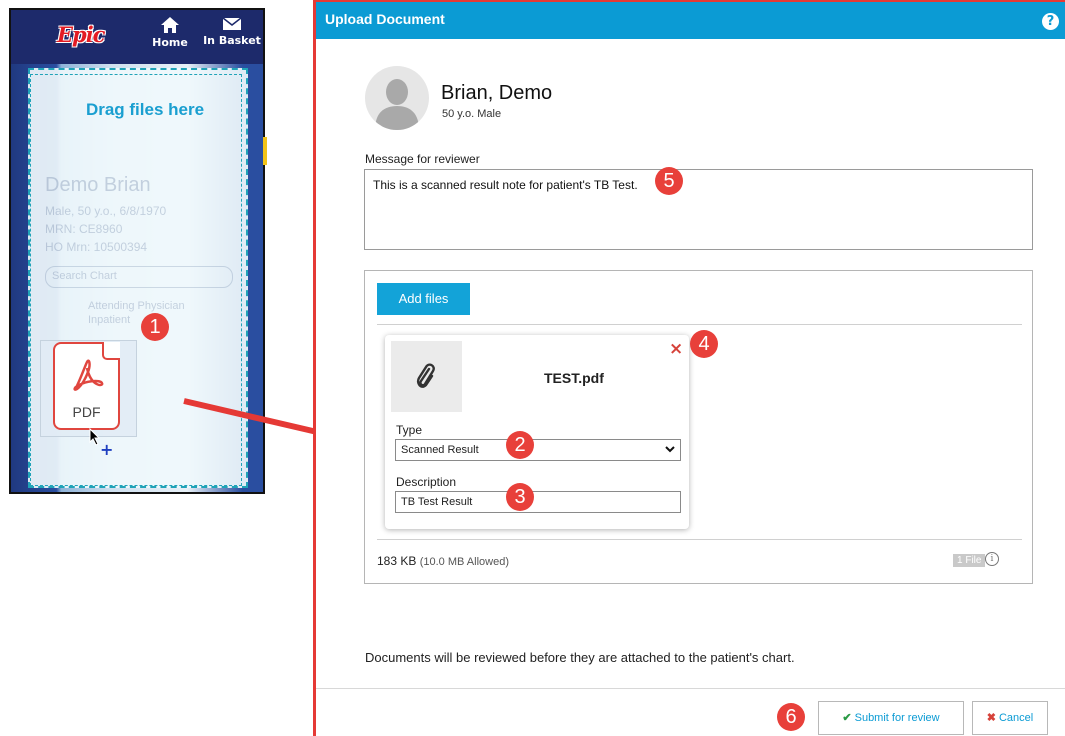  Describe the element at coordinates (409, 430) in the screenshot. I see `type-label: Type` at that location.